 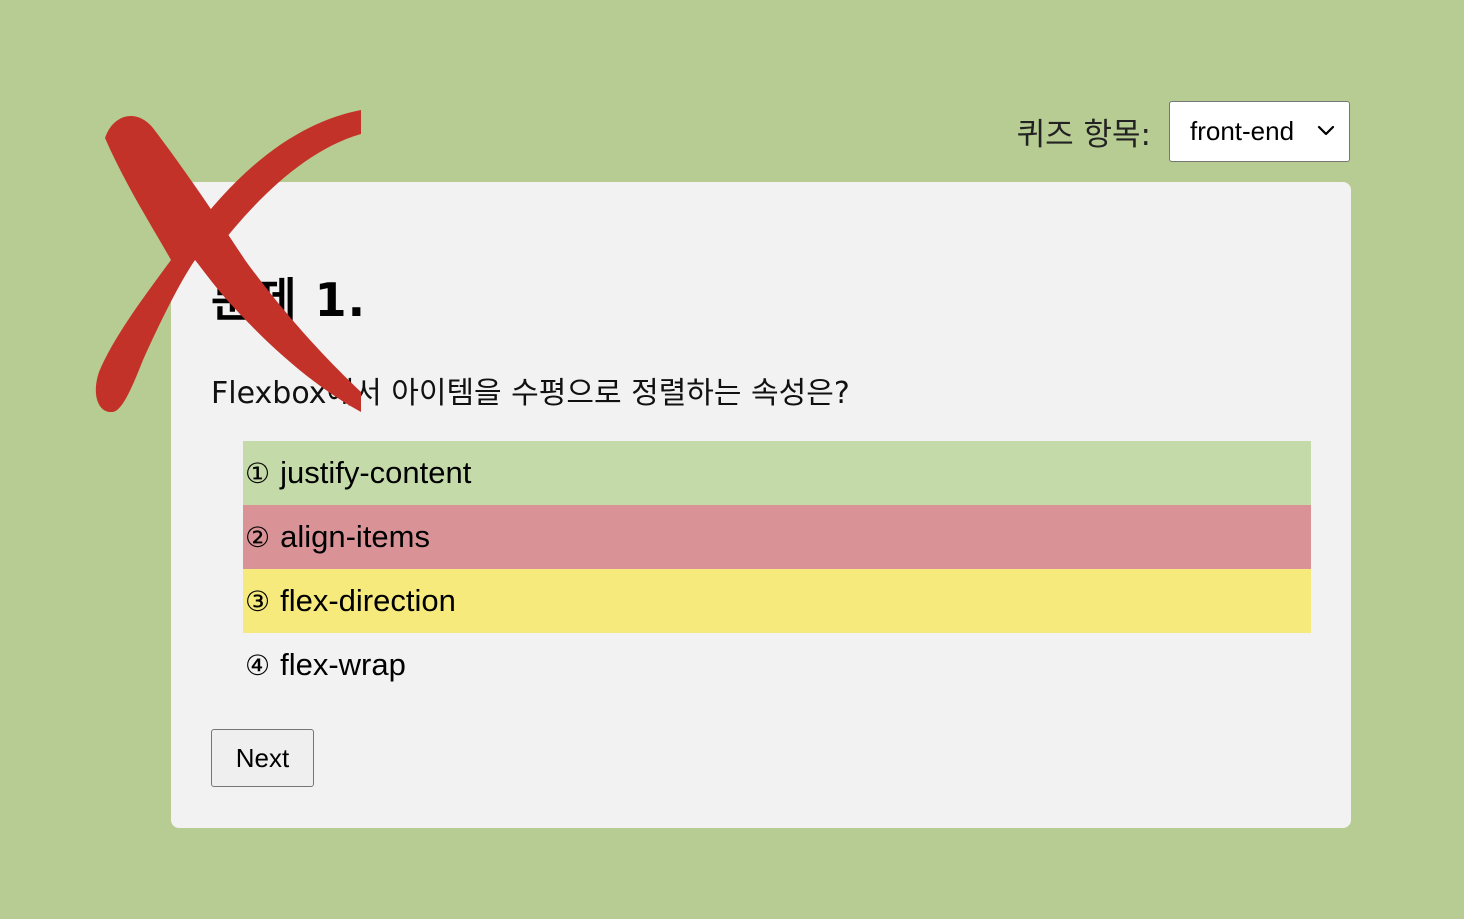 I want to click on category-select: front-end, so click(x=1259, y=131).